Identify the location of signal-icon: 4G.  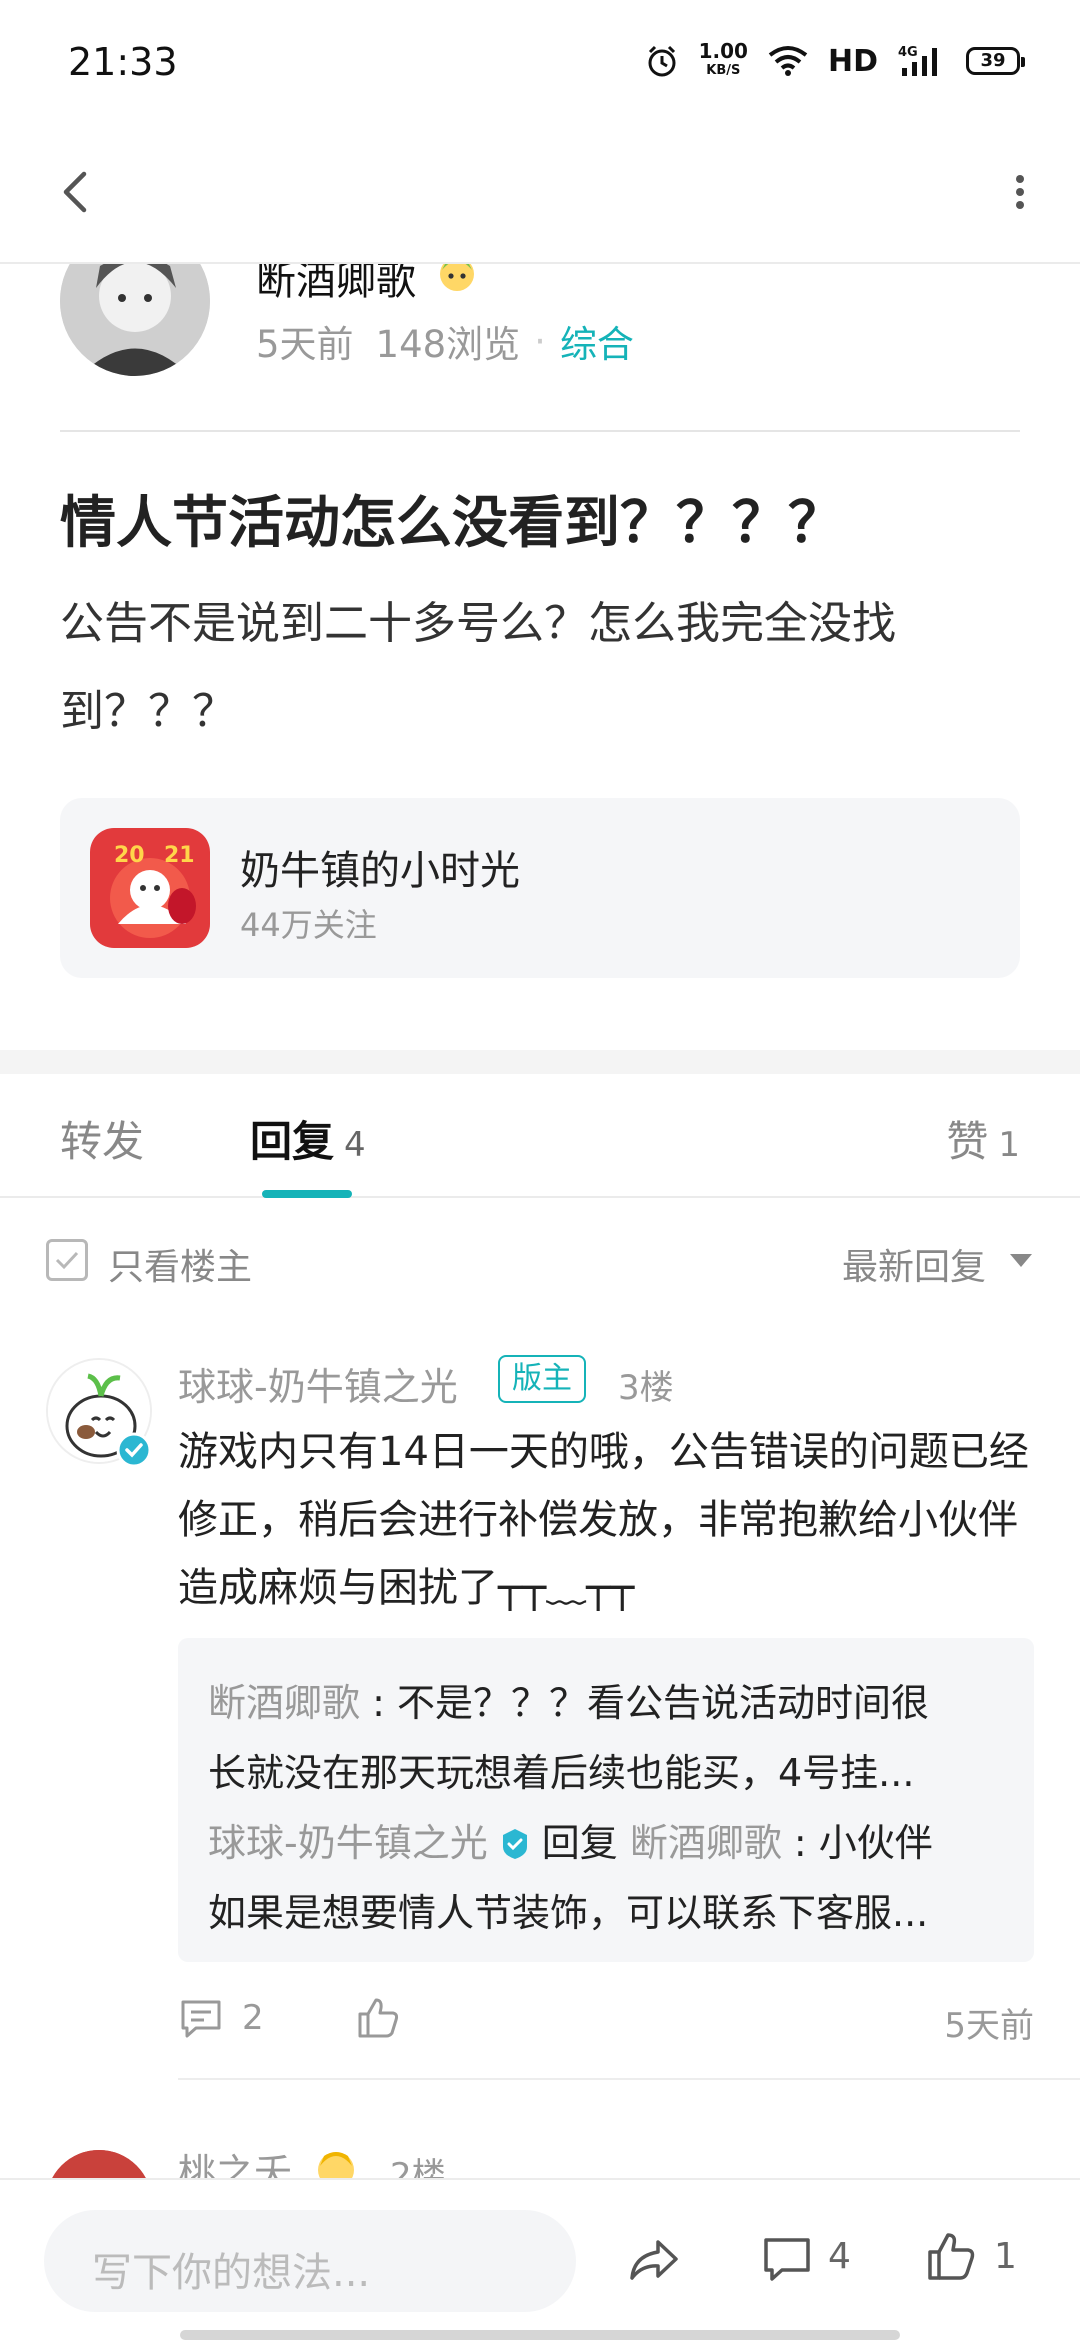
(917, 60).